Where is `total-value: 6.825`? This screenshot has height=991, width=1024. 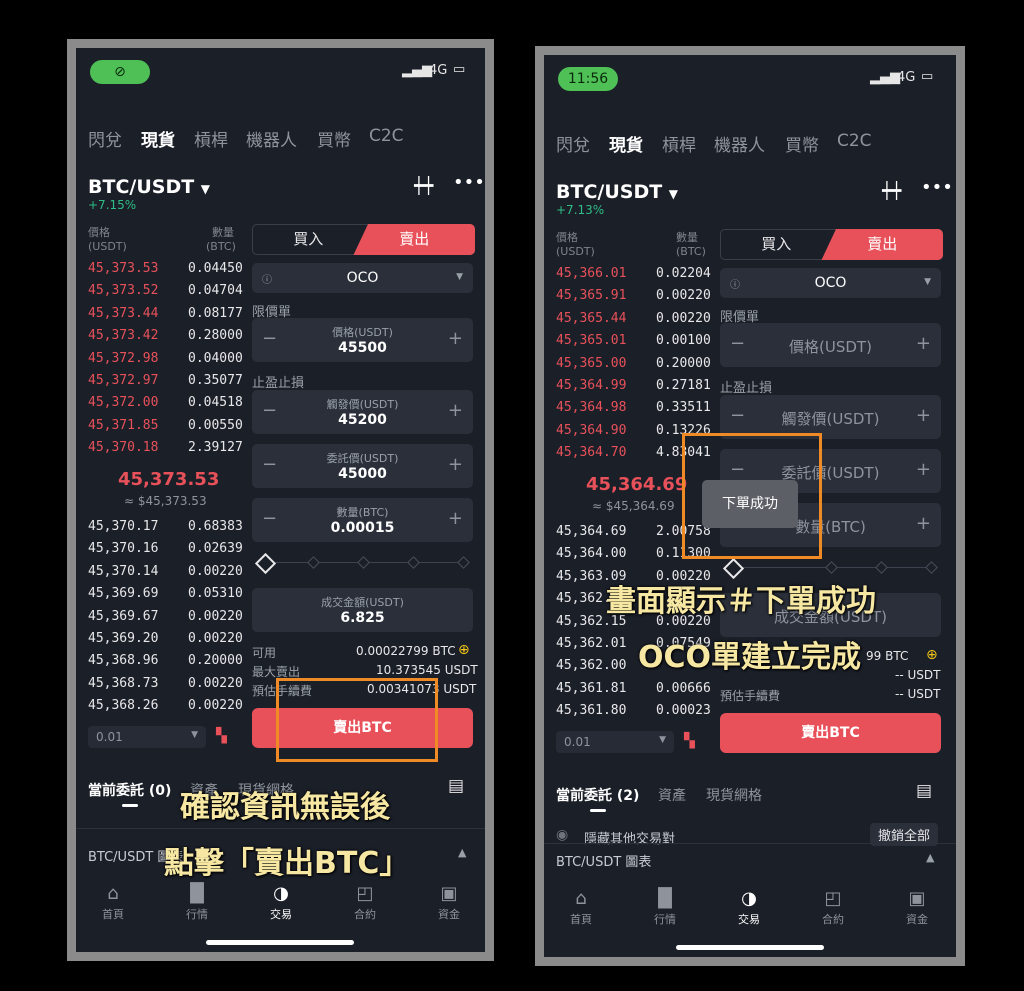
total-value: 6.825 is located at coordinates (362, 618).